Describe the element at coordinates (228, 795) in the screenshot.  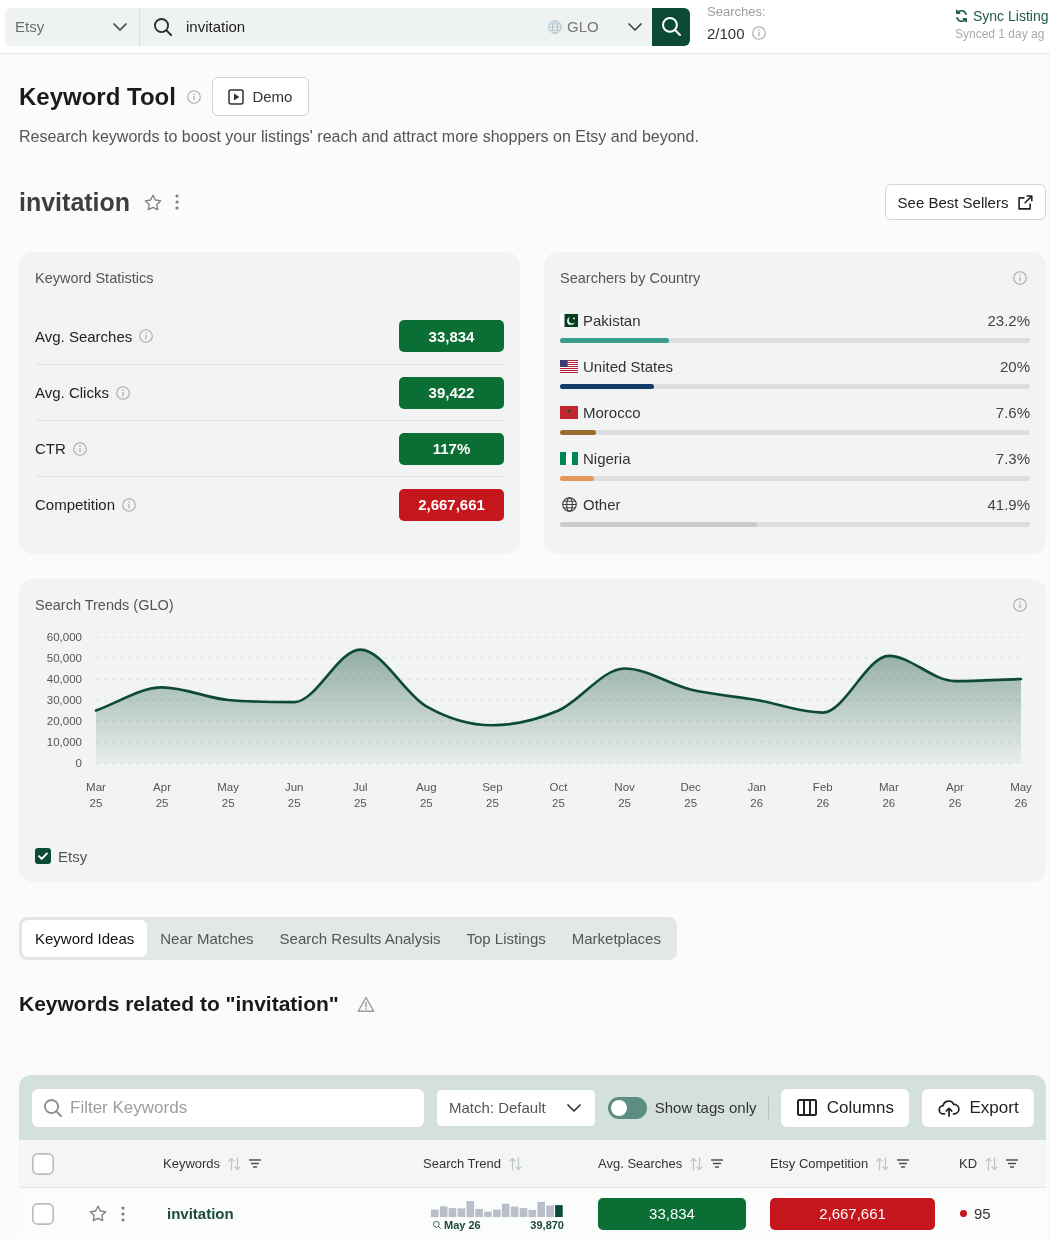
I see `x-axis-label: May 25` at that location.